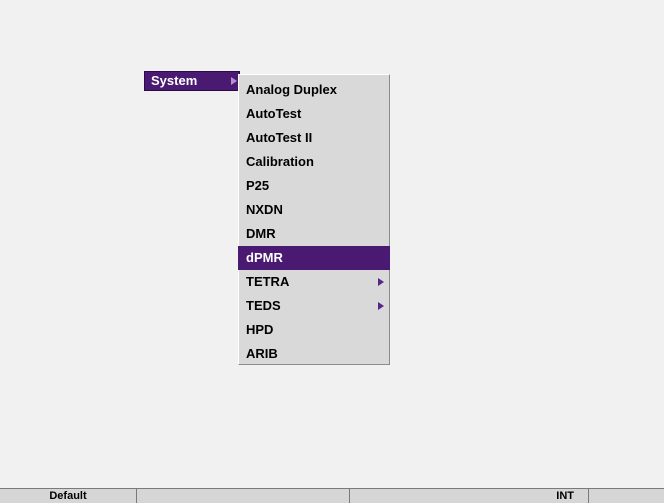 The height and width of the screenshot is (503, 664). What do you see at coordinates (469, 496) in the screenshot?
I see `status-cell-reference: INT` at bounding box center [469, 496].